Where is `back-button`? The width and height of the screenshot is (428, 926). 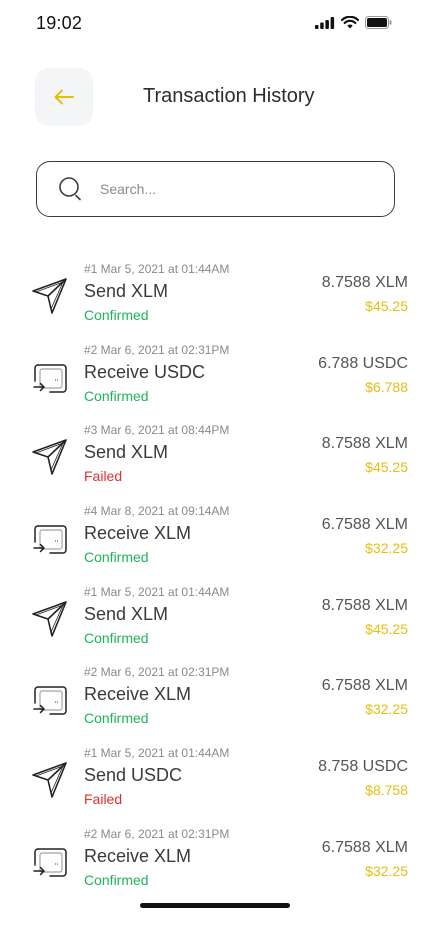
back-button is located at coordinates (64, 97).